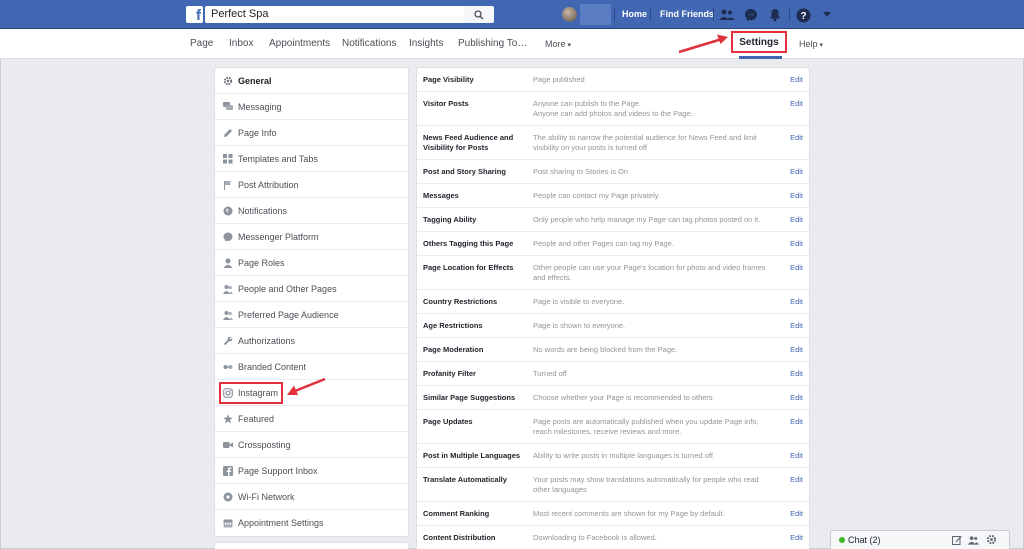 The image size is (1024, 549). I want to click on find-friends-link: Find Friends, so click(687, 14).